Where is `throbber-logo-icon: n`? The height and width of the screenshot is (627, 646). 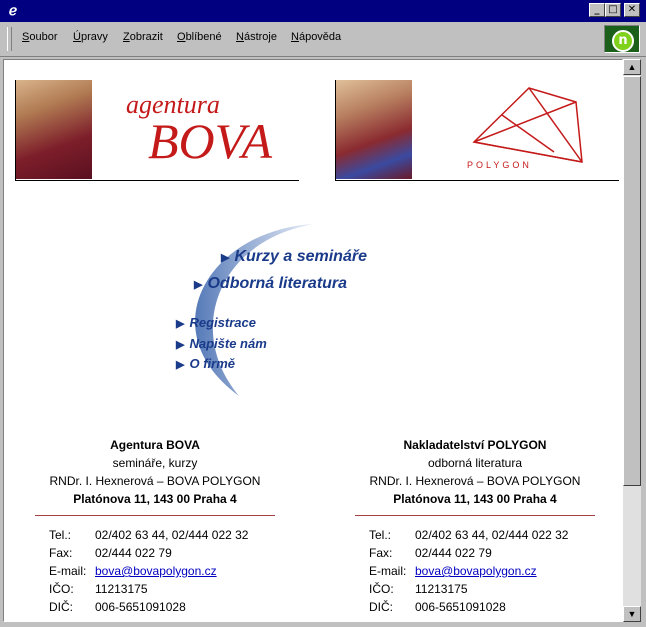 throbber-logo-icon: n is located at coordinates (623, 41).